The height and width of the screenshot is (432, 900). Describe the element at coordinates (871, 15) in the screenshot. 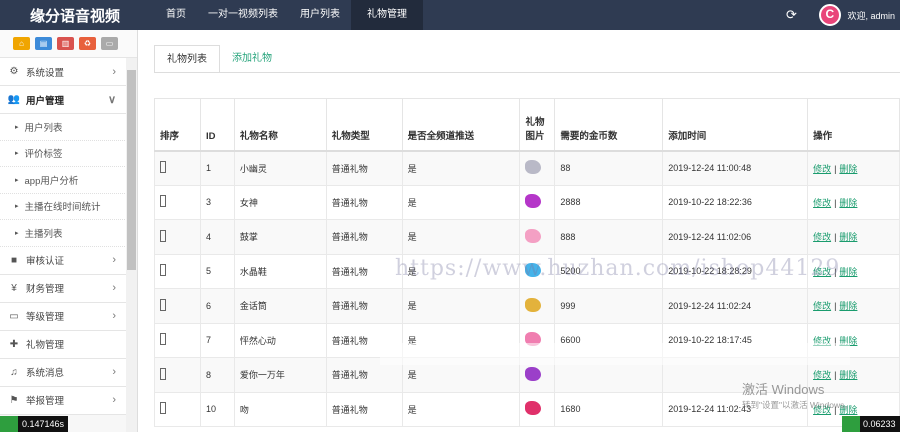

I see `welcome-text: 欢迎, admin` at that location.